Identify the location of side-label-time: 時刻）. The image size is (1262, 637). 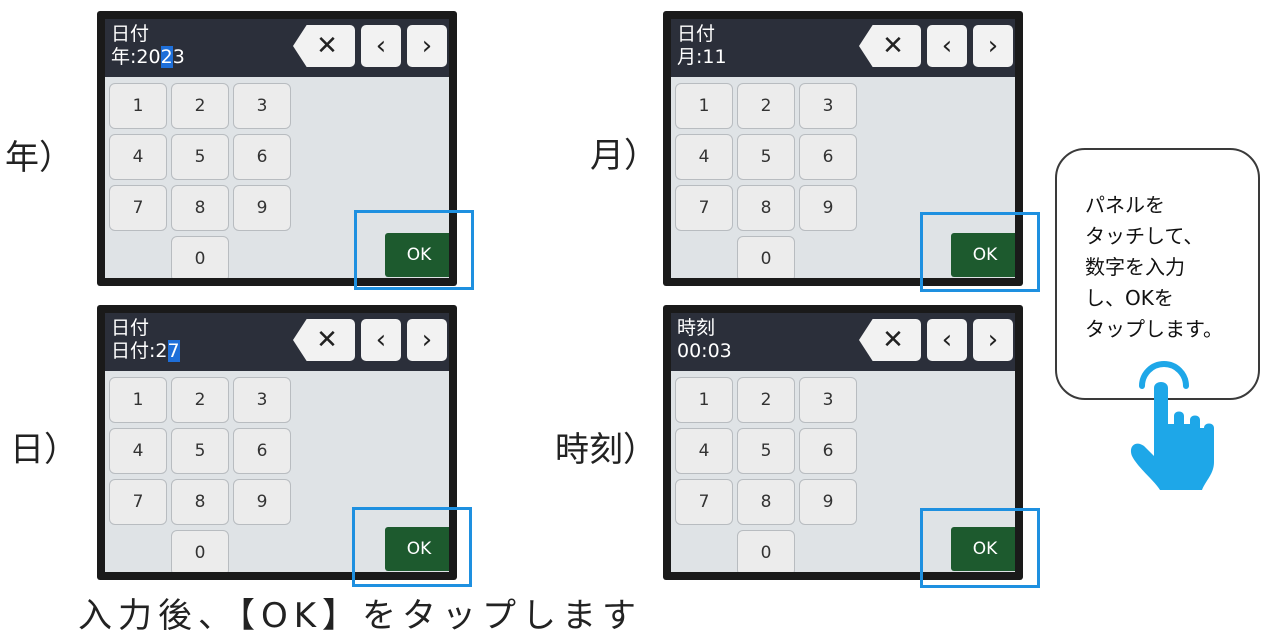
(606, 450).